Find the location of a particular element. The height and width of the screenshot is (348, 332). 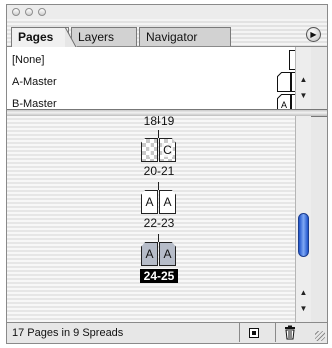

page-letter: A is located at coordinates (284, 104).